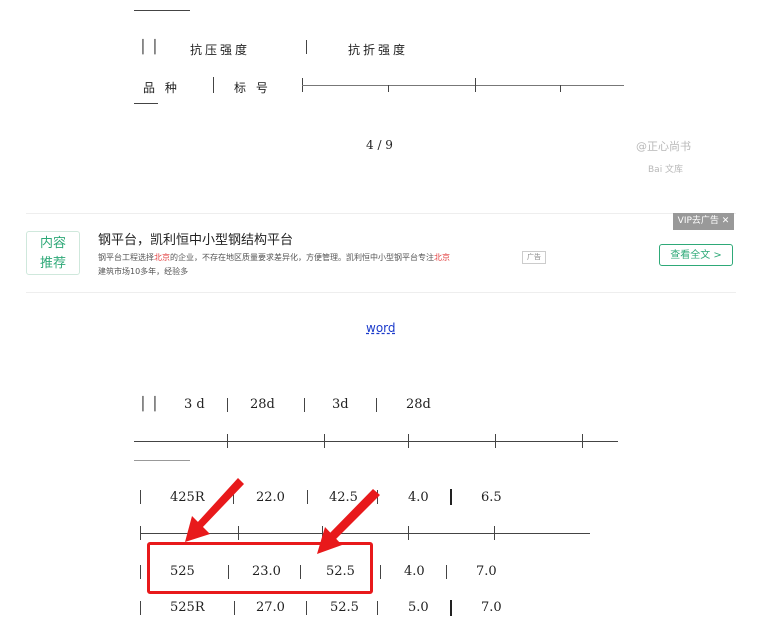 Image resolution: width=768 pixels, height=637 pixels. Describe the element at coordinates (282, 516) in the screenshot. I see `annotation-arrows` at that location.